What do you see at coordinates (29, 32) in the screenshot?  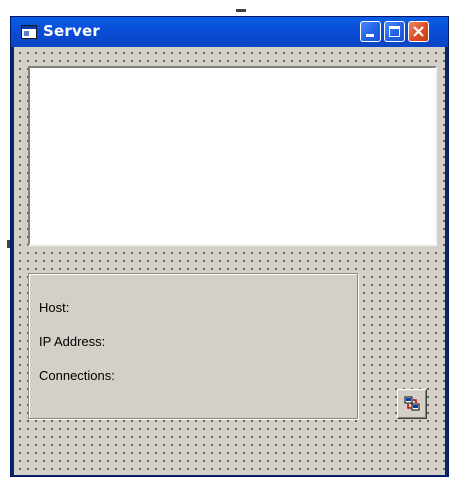 I see `form-icon` at bounding box center [29, 32].